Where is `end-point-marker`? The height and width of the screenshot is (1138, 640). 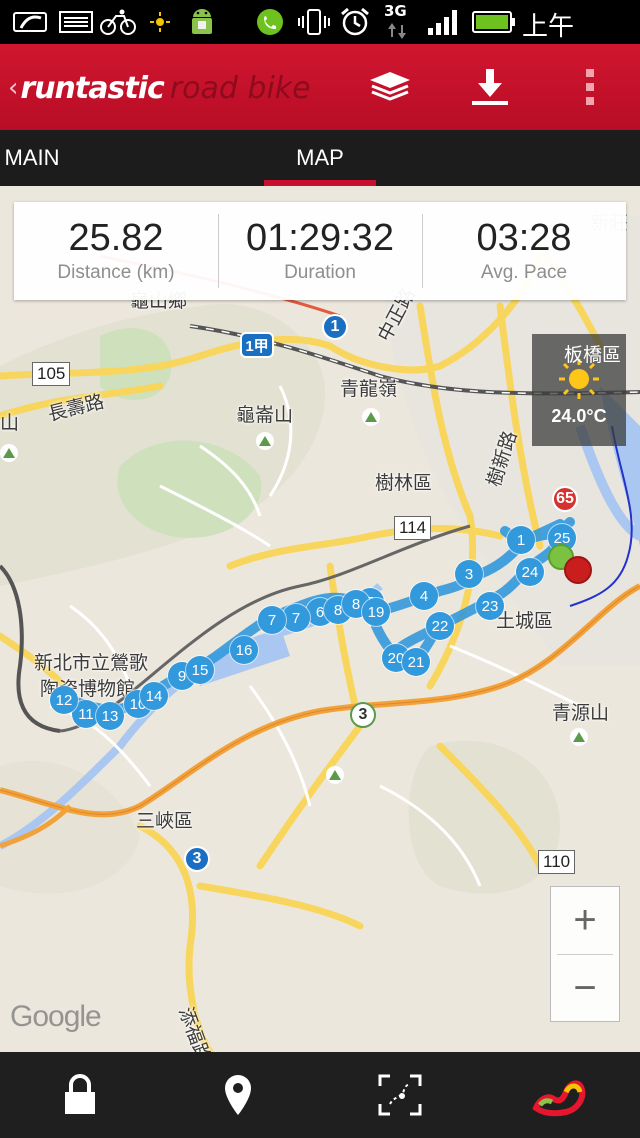
end-point-marker is located at coordinates (578, 570).